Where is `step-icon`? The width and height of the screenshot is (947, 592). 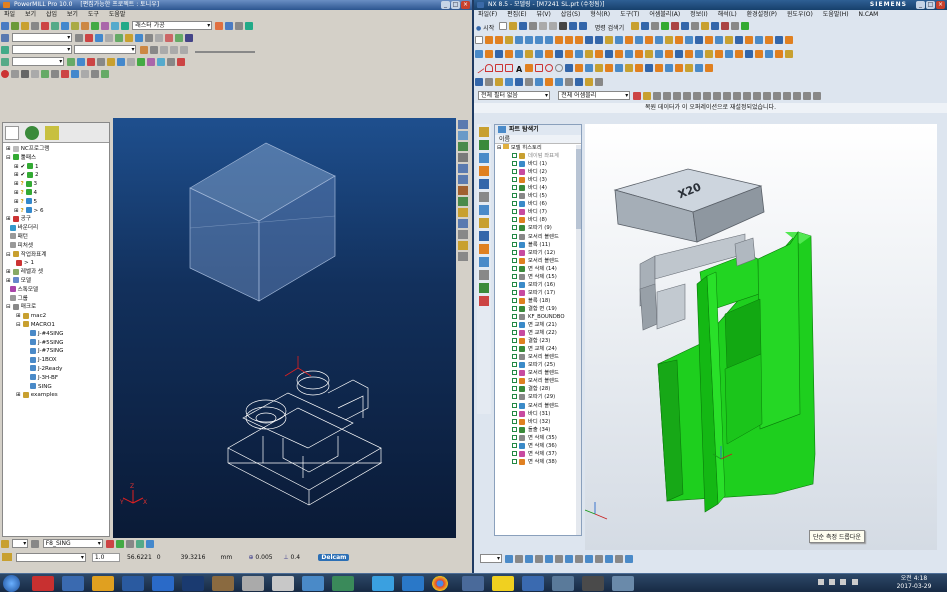 step-icon is located at coordinates (153, 50).